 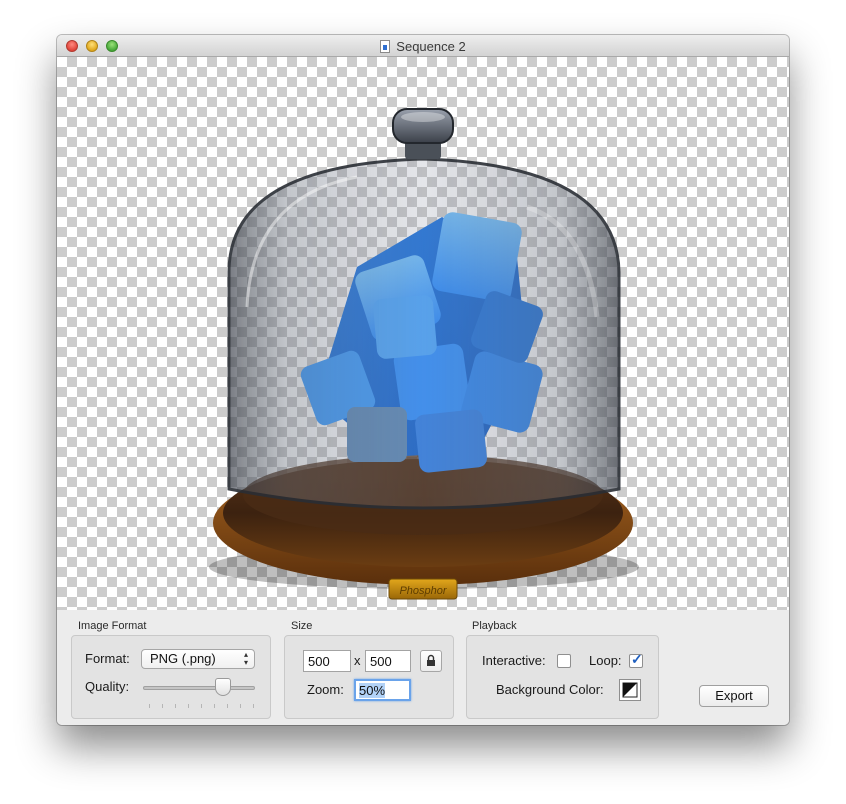 What do you see at coordinates (388, 661) in the screenshot?
I see `height-field: 500` at bounding box center [388, 661].